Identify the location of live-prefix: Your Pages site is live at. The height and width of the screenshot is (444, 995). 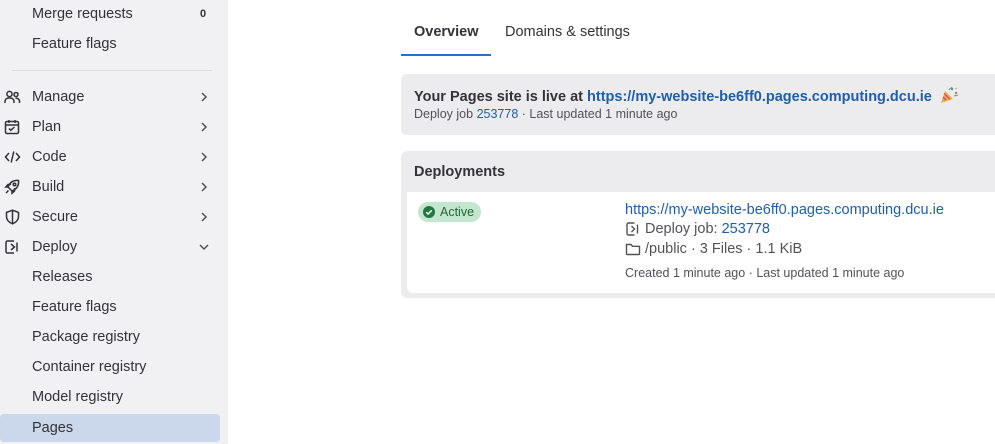
(498, 97).